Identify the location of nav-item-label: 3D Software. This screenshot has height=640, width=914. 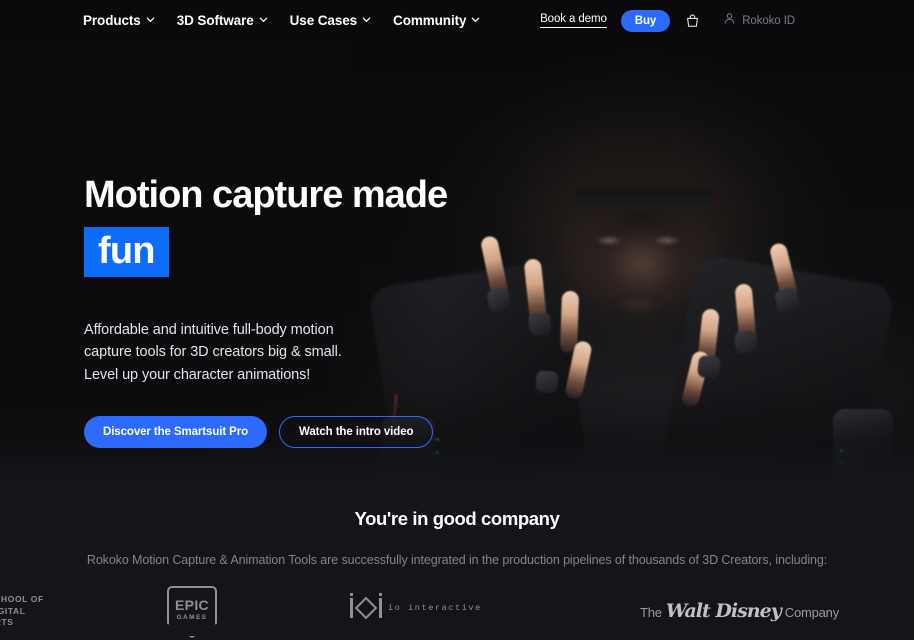
(215, 20).